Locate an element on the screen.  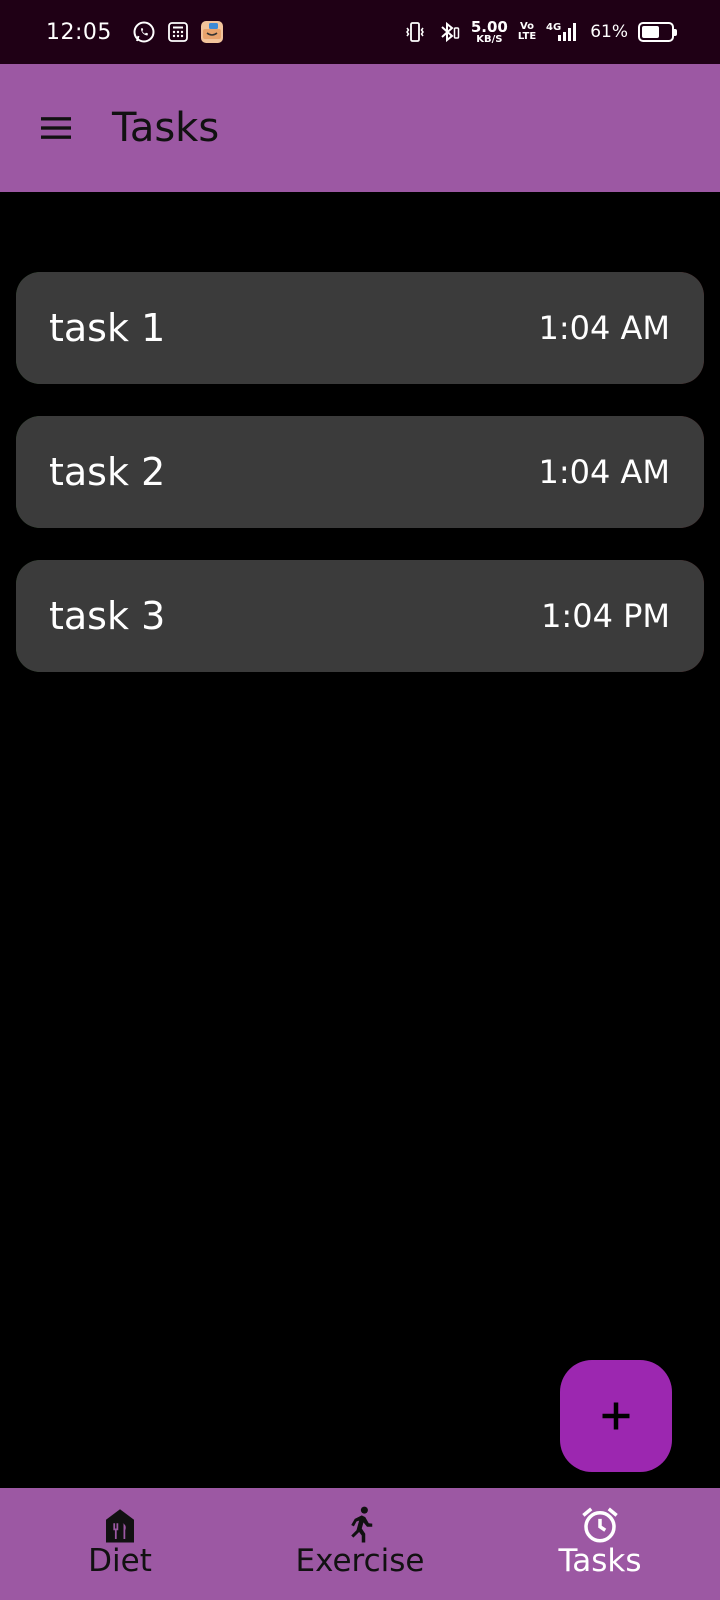
task-name: task 1 is located at coordinates (107, 328).